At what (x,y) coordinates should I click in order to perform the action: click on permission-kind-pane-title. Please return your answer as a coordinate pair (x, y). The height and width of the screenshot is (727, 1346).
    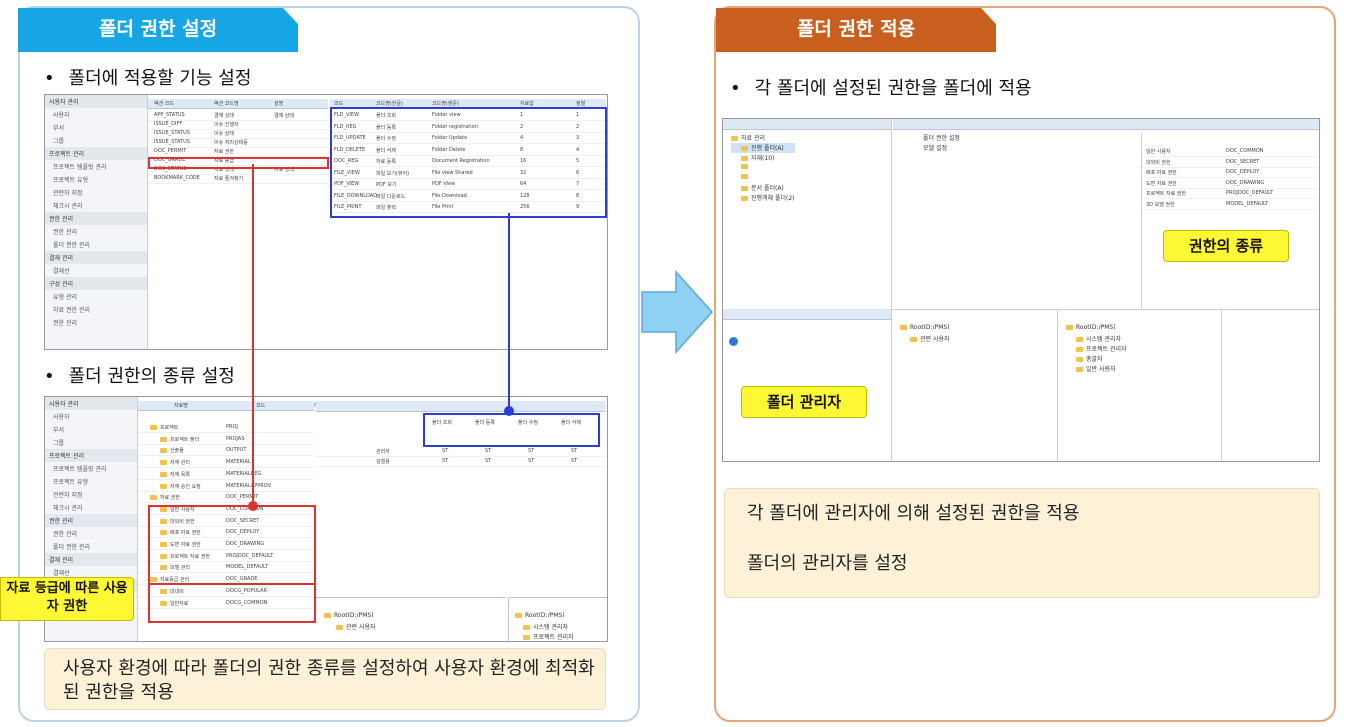
    Looking at the image, I should click on (1230, 124).